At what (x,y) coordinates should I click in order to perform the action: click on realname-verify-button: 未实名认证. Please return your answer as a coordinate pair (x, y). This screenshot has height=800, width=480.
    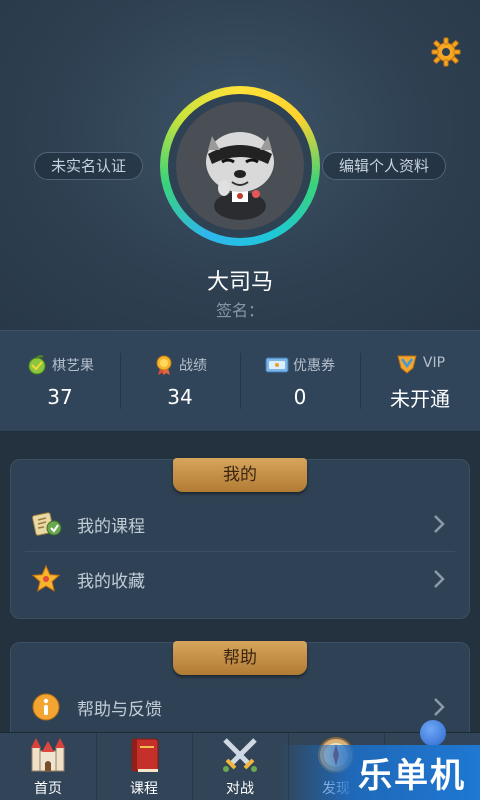
    Looking at the image, I should click on (89, 166).